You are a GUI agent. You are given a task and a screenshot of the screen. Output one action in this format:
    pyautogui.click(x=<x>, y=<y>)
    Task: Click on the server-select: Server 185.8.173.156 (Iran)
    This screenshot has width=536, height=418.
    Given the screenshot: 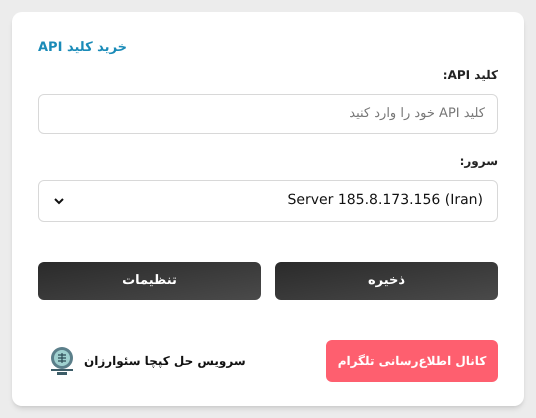 What is the action you would take?
    pyautogui.click(x=268, y=201)
    